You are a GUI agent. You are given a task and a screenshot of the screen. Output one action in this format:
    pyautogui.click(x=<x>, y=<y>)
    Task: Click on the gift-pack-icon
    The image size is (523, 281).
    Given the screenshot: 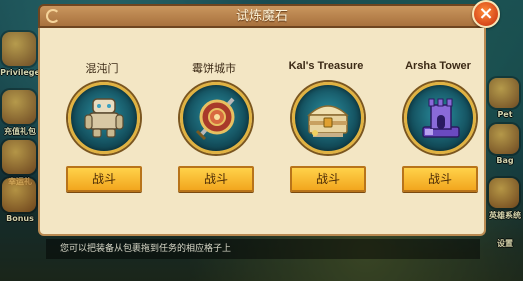 What is the action you would take?
    pyautogui.click(x=19, y=107)
    